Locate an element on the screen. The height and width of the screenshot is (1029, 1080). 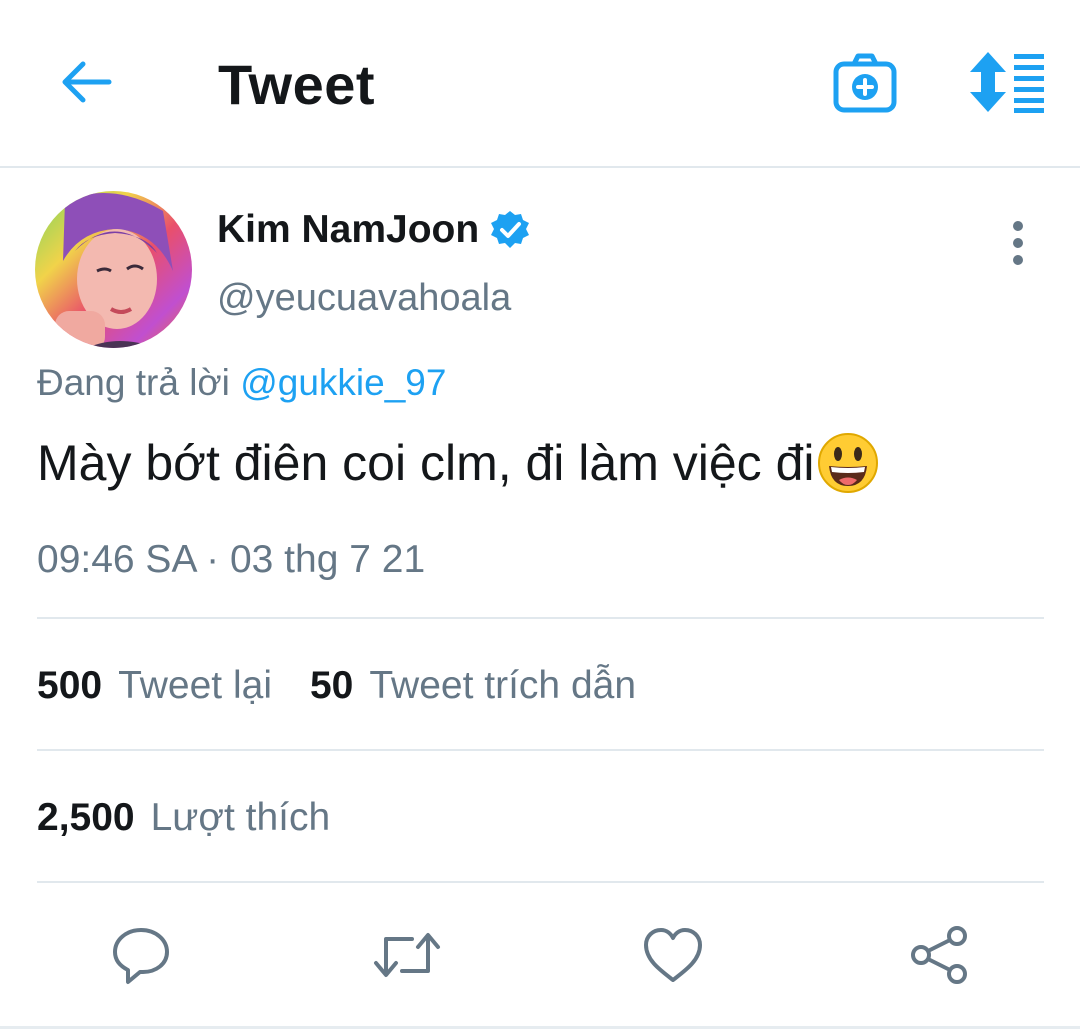
sort-icon is located at coordinates (1007, 82).